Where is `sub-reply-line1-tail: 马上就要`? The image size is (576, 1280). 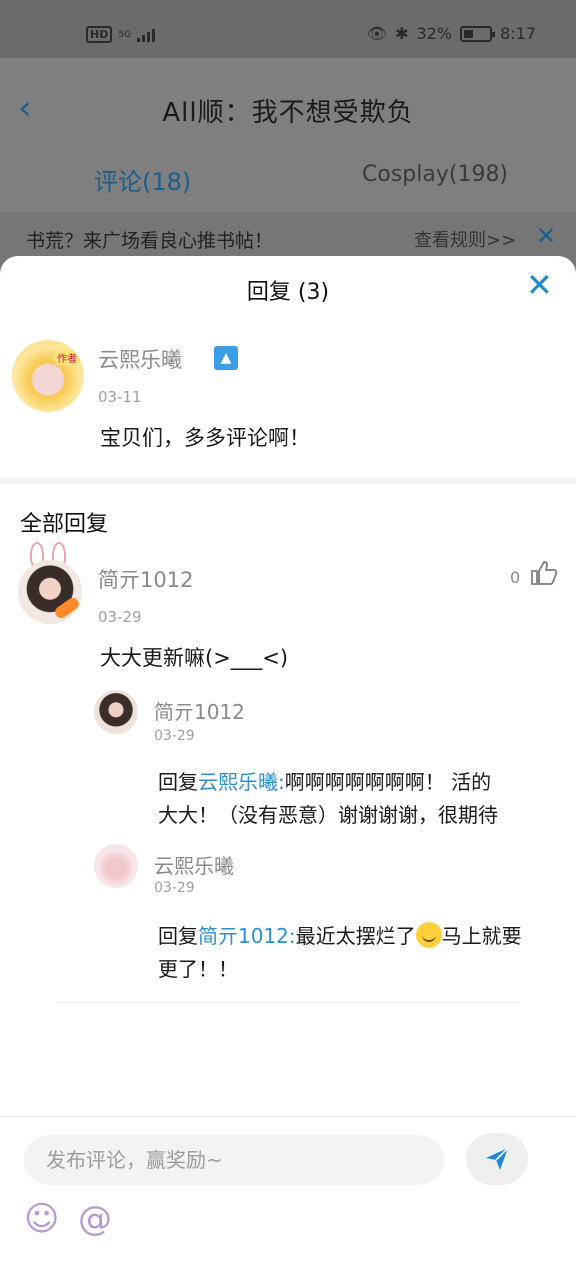 sub-reply-line1-tail: 马上就要 is located at coordinates (481, 936).